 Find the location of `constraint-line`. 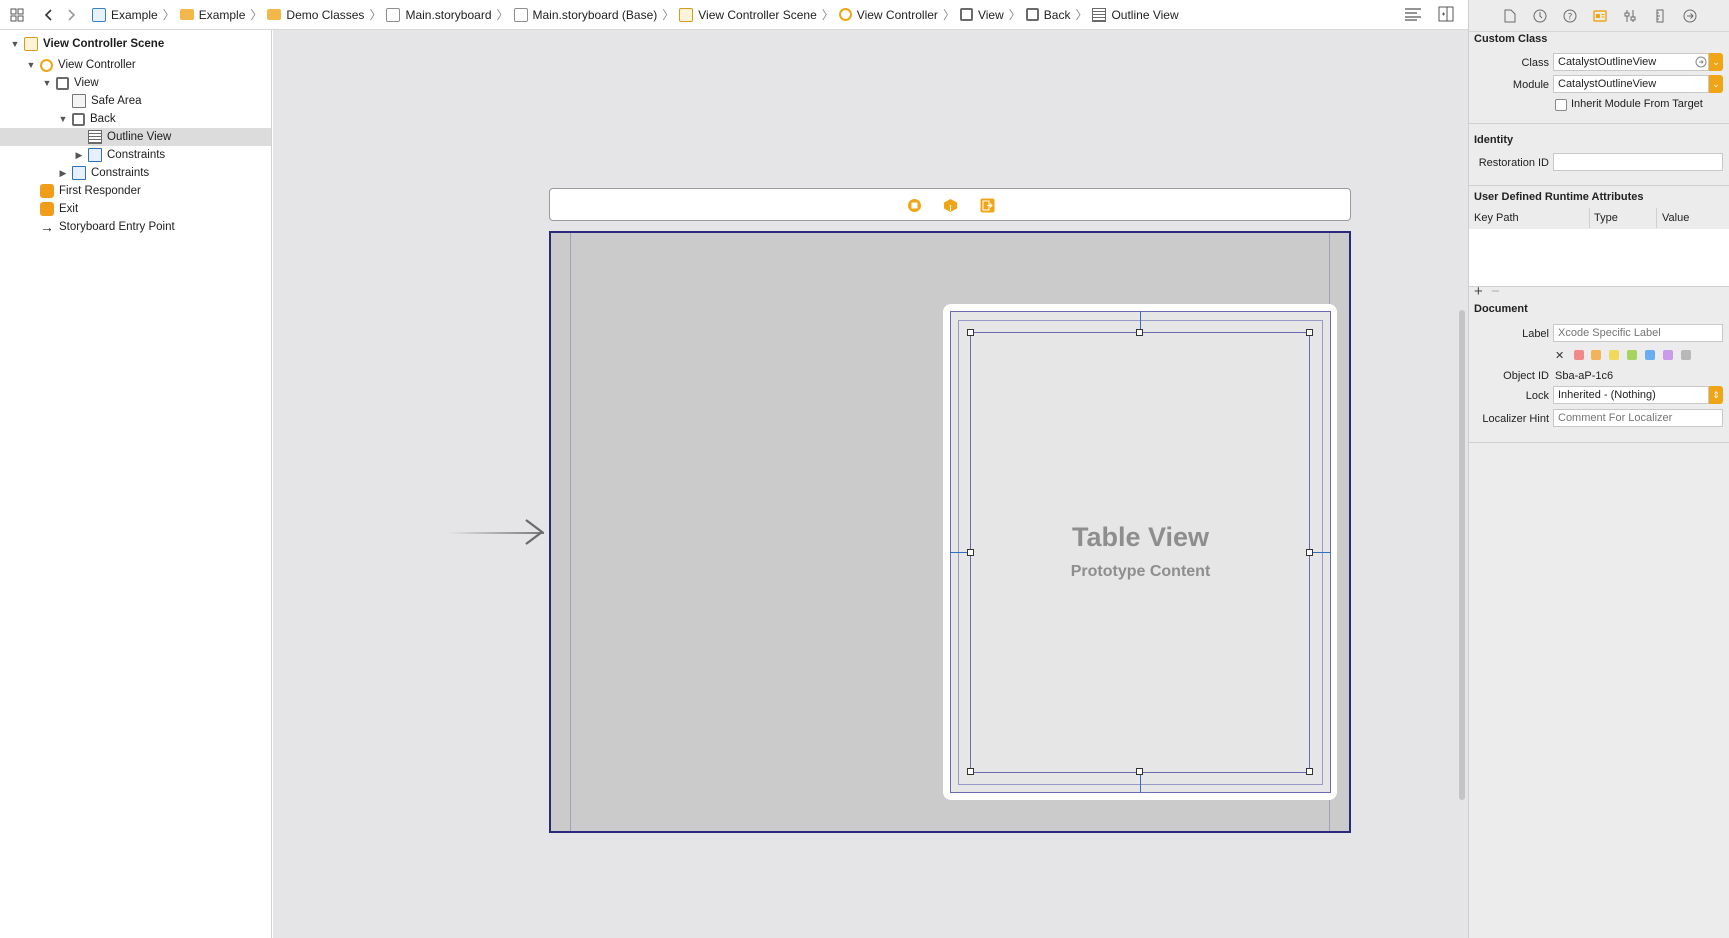

constraint-line is located at coordinates (1140, 783).